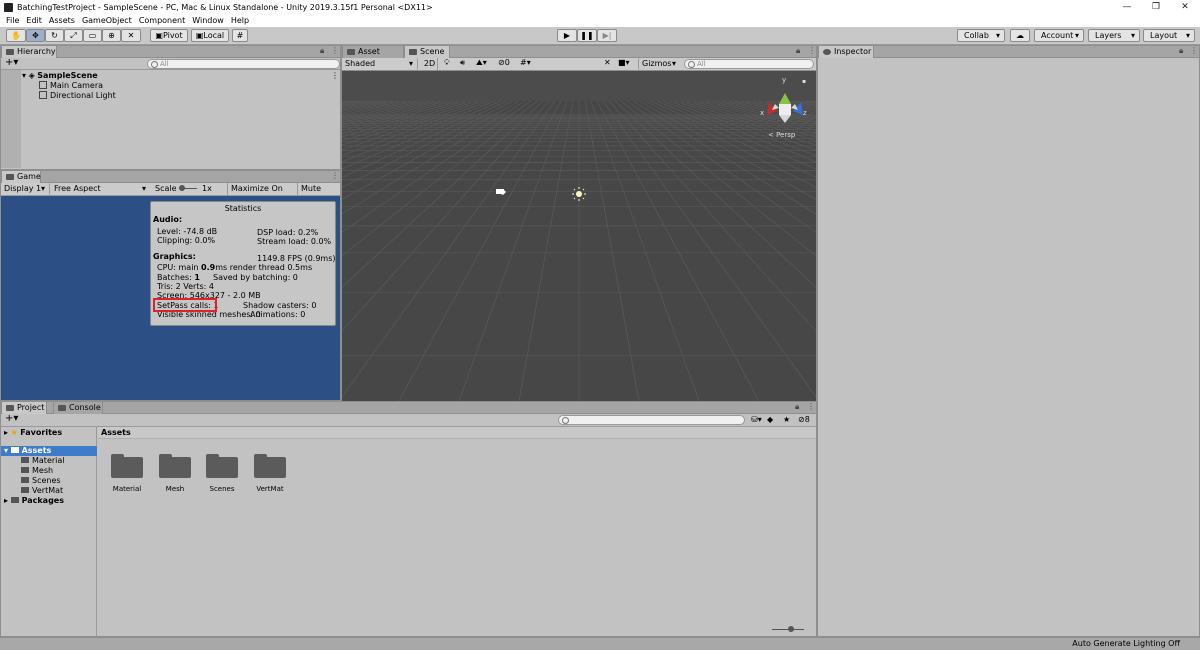 The image size is (1200, 650). I want to click on gizmos-label: Gizmos, so click(657, 63).